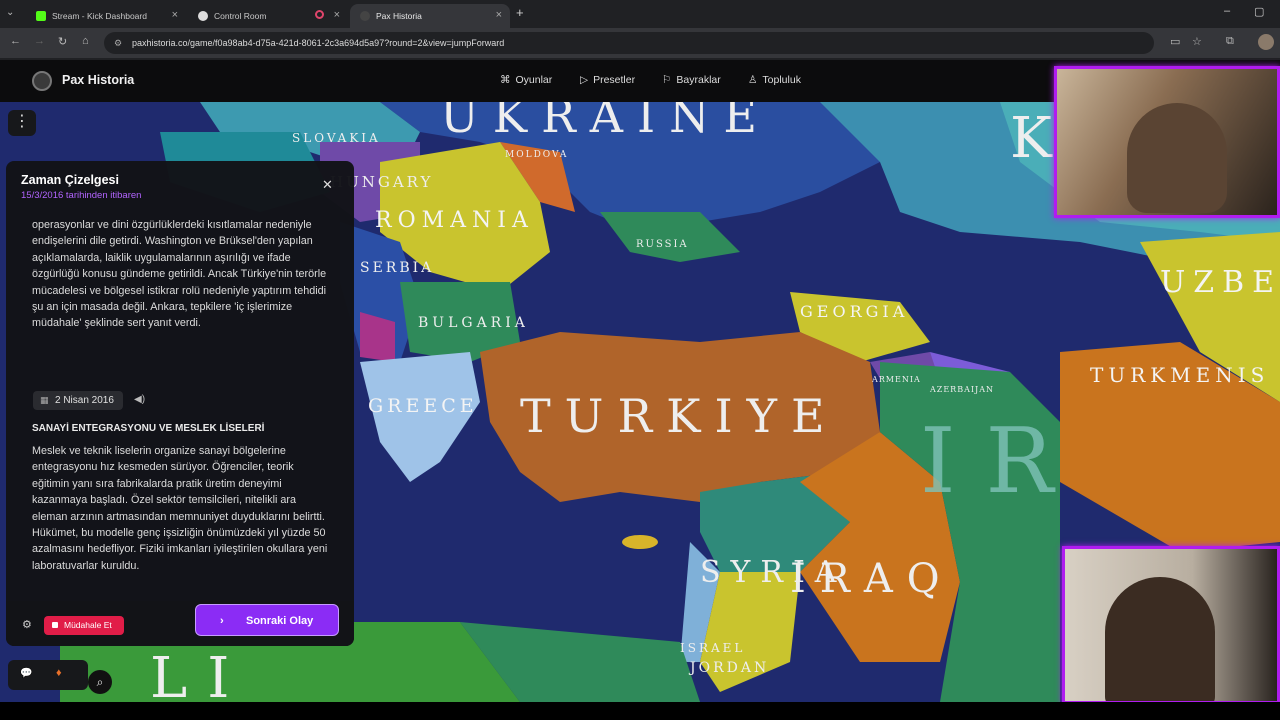 The width and height of the screenshot is (1280, 720). I want to click on label-armenia: ARMENIA, so click(896, 379).